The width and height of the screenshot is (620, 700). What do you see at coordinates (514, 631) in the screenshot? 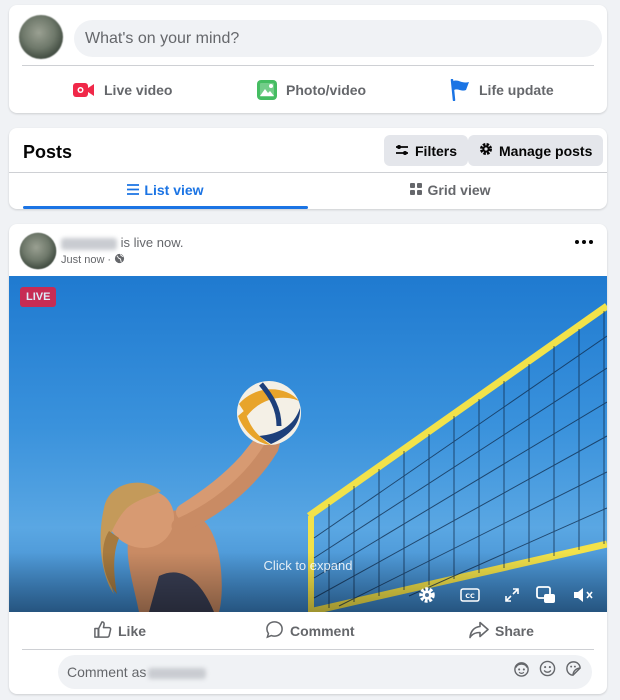
I see `share-label: Share` at bounding box center [514, 631].